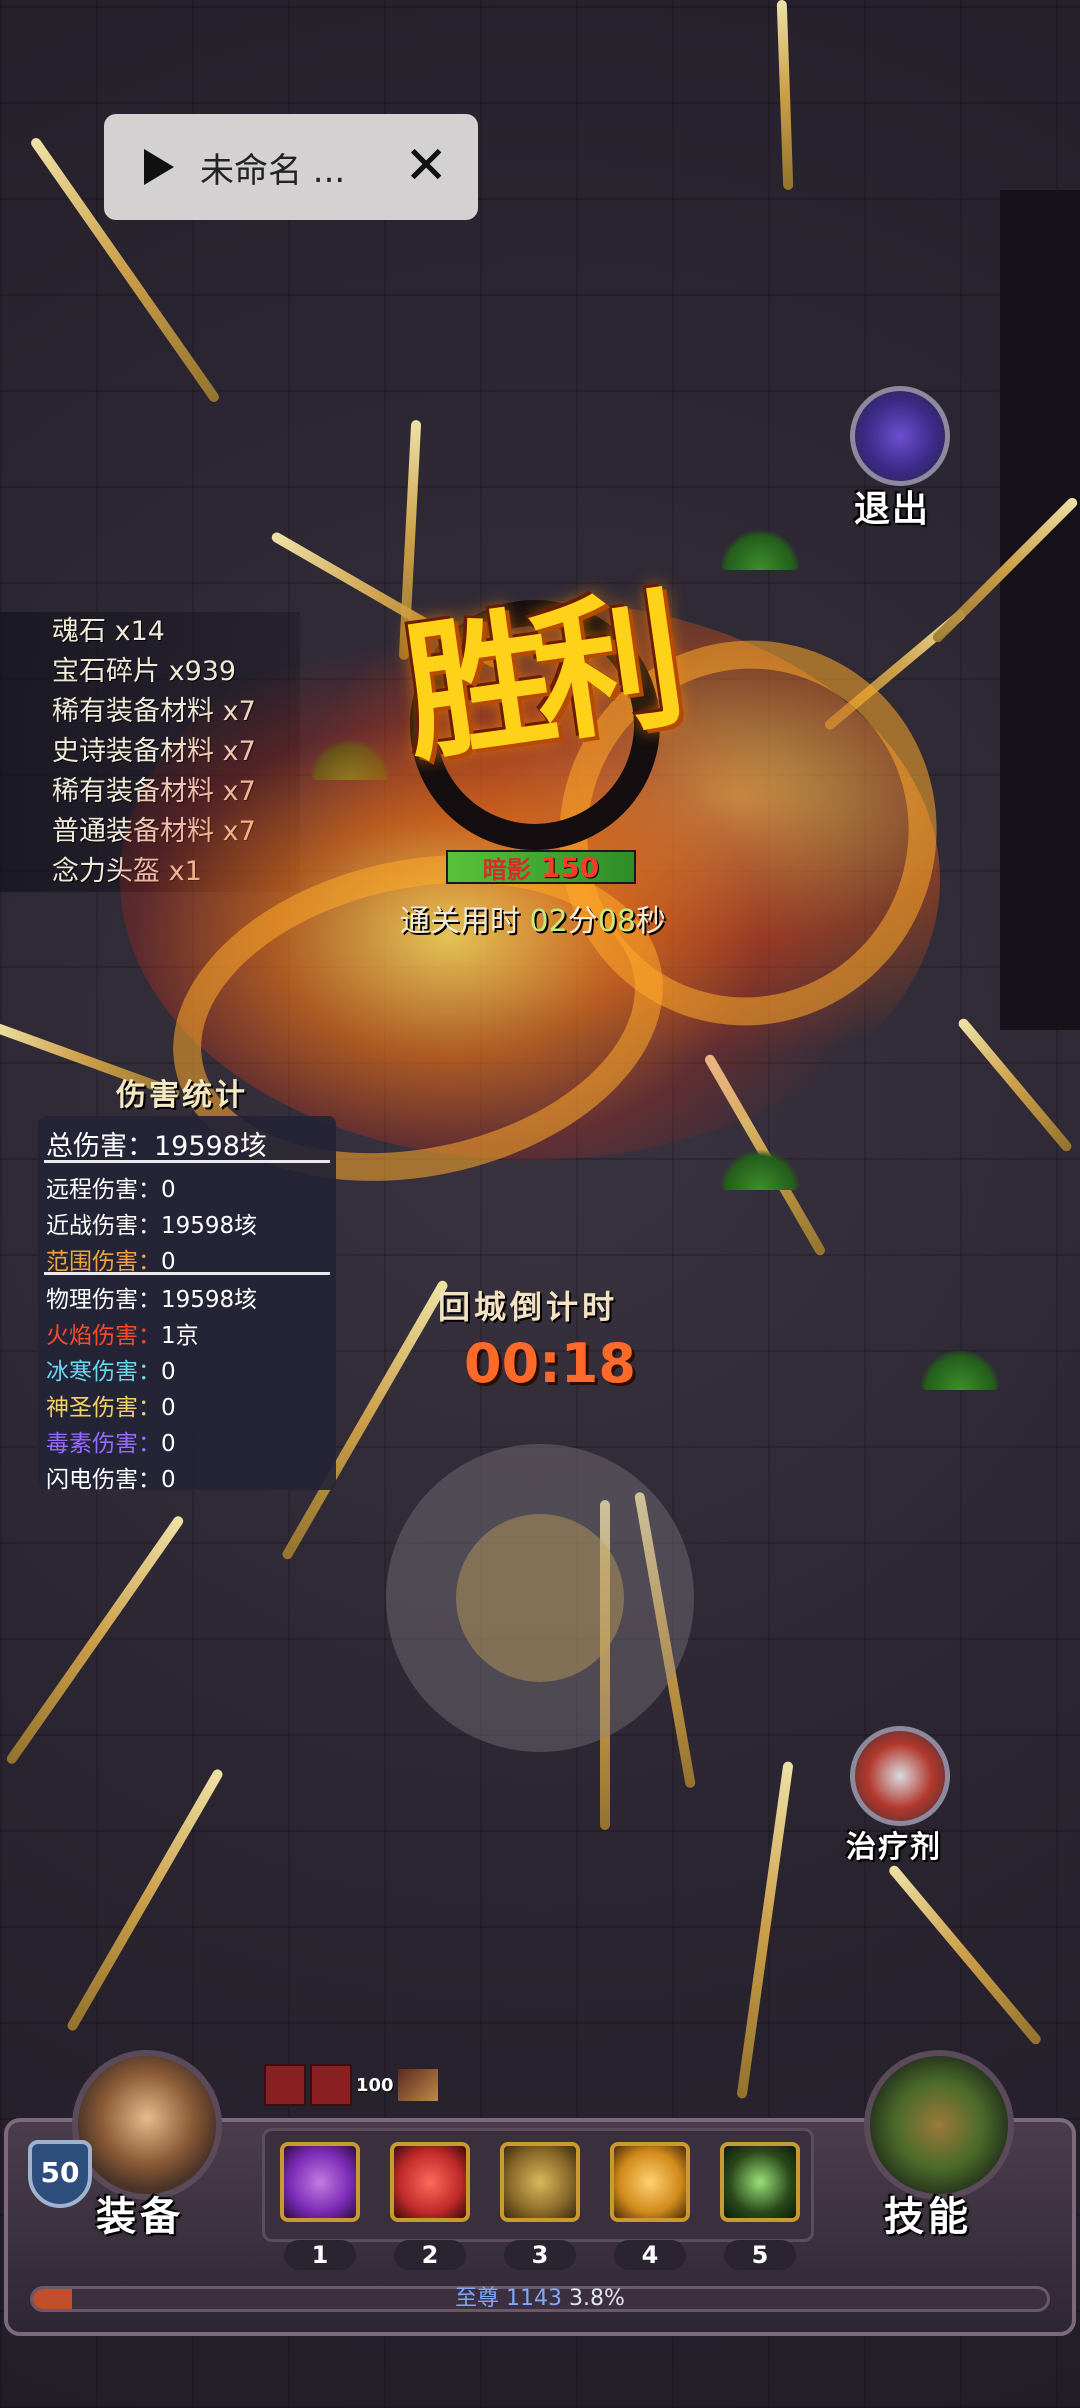 The image size is (1080, 2408). I want to click on earth-spike-icon, so click(540, 2182).